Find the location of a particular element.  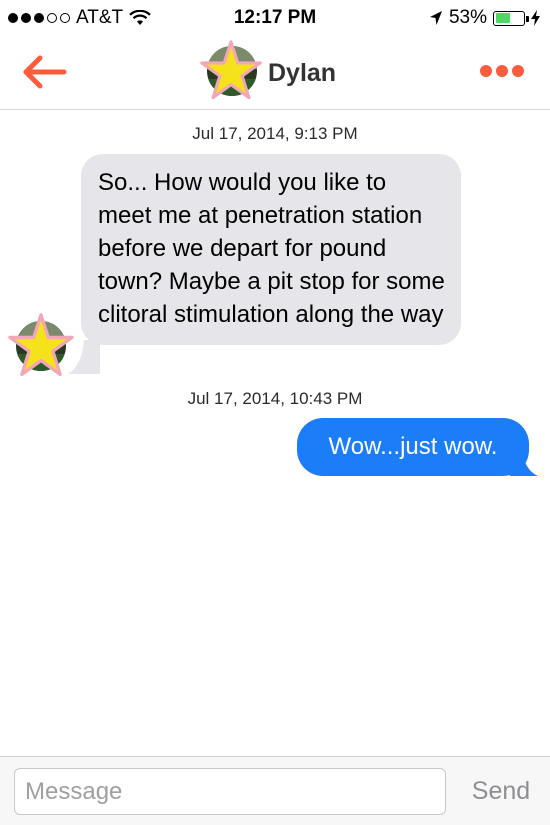

outgoing-message-bubble: Wow...just wow. is located at coordinates (413, 447).